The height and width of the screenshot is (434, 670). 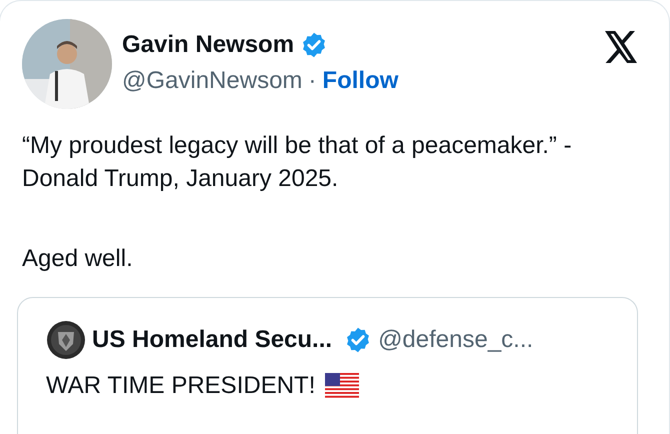 I want to click on author-name: Gavin Newsom, so click(x=208, y=45).